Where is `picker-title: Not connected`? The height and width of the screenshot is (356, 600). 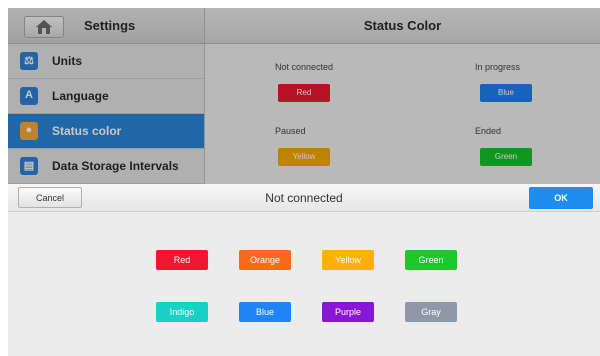
picker-title: Not connected is located at coordinates (304, 198).